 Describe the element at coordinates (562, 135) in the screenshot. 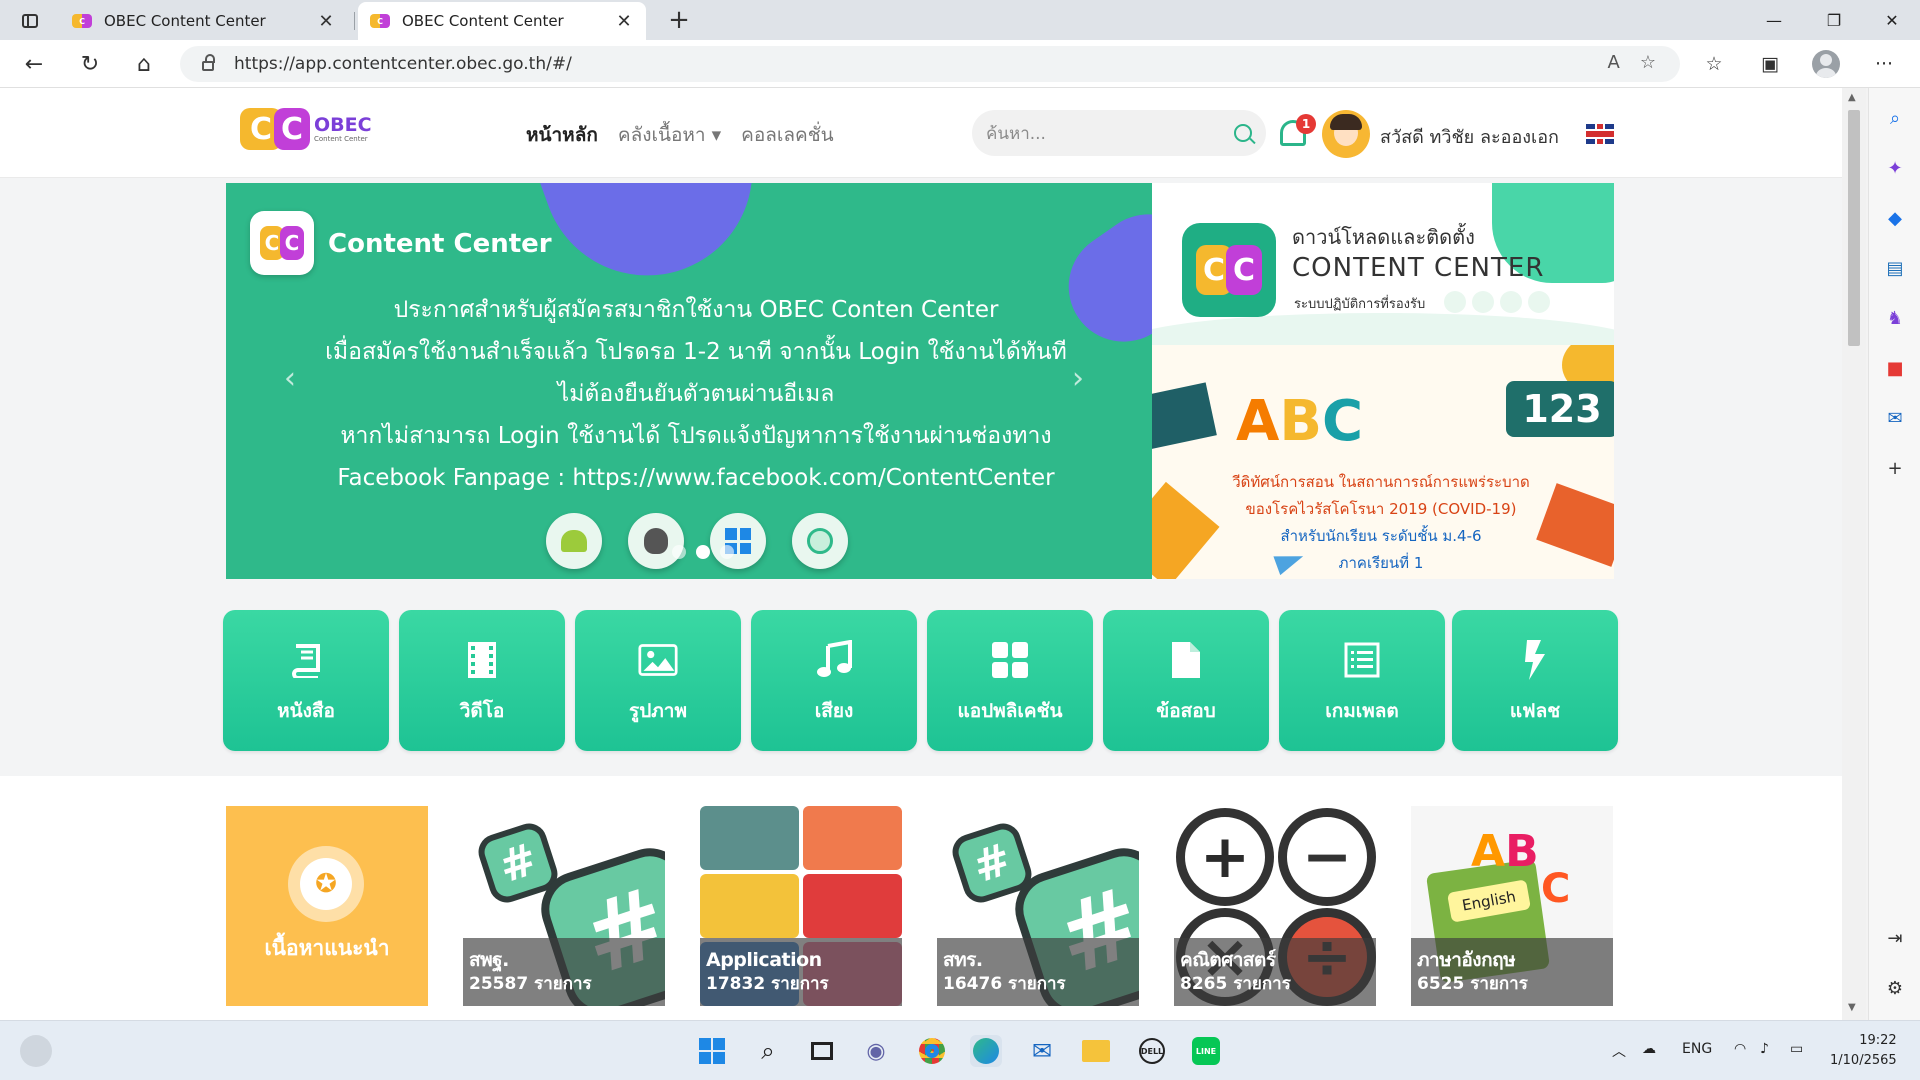

I see `nav-home: หน้าหลัก` at that location.